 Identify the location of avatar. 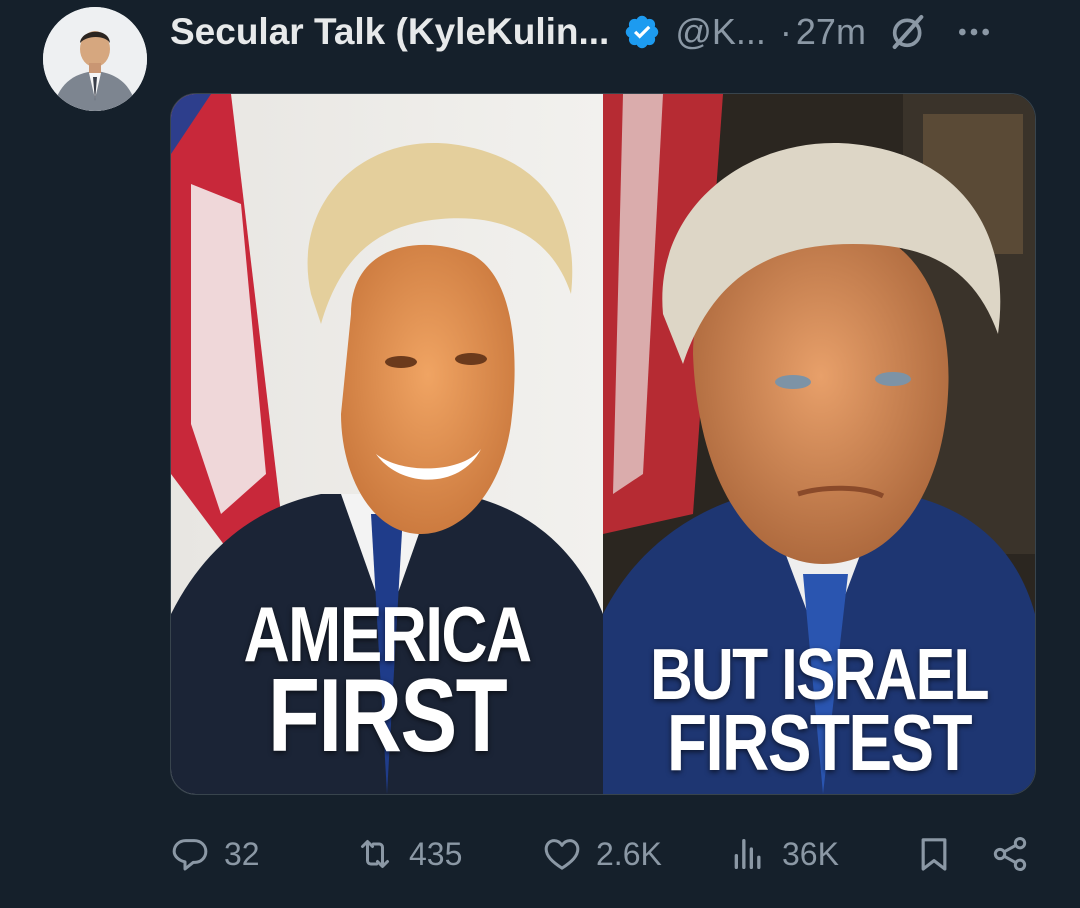
(95, 59).